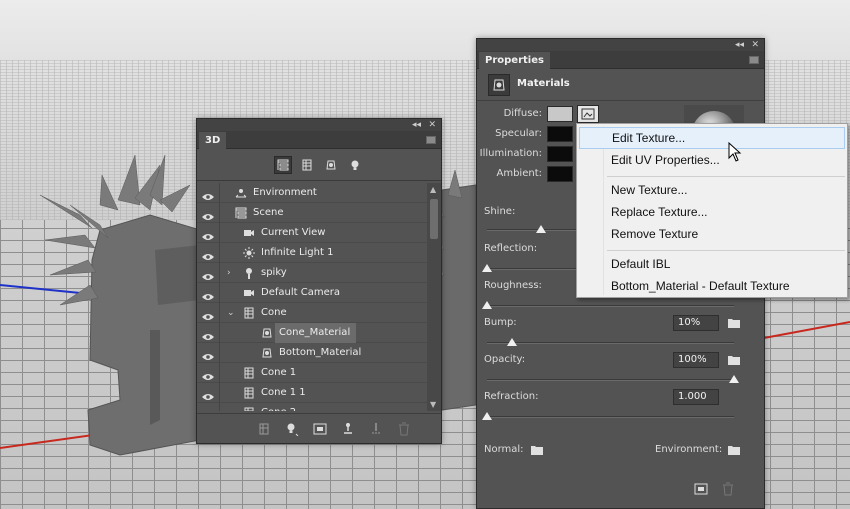  What do you see at coordinates (312, 393) in the screenshot?
I see `layer-row: Cone 1 1` at bounding box center [312, 393].